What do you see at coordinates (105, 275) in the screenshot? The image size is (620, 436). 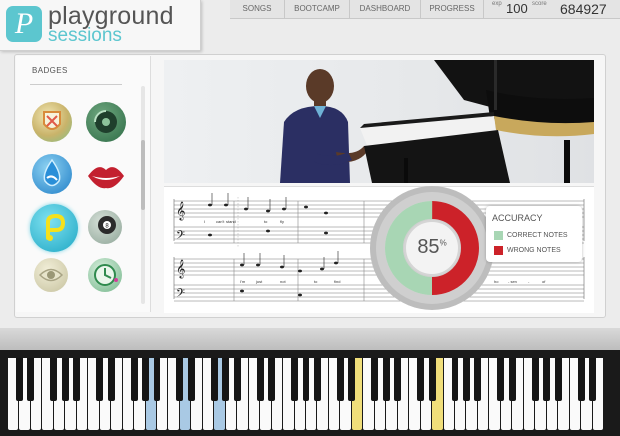 I see `clock-badge-icon` at bounding box center [105, 275].